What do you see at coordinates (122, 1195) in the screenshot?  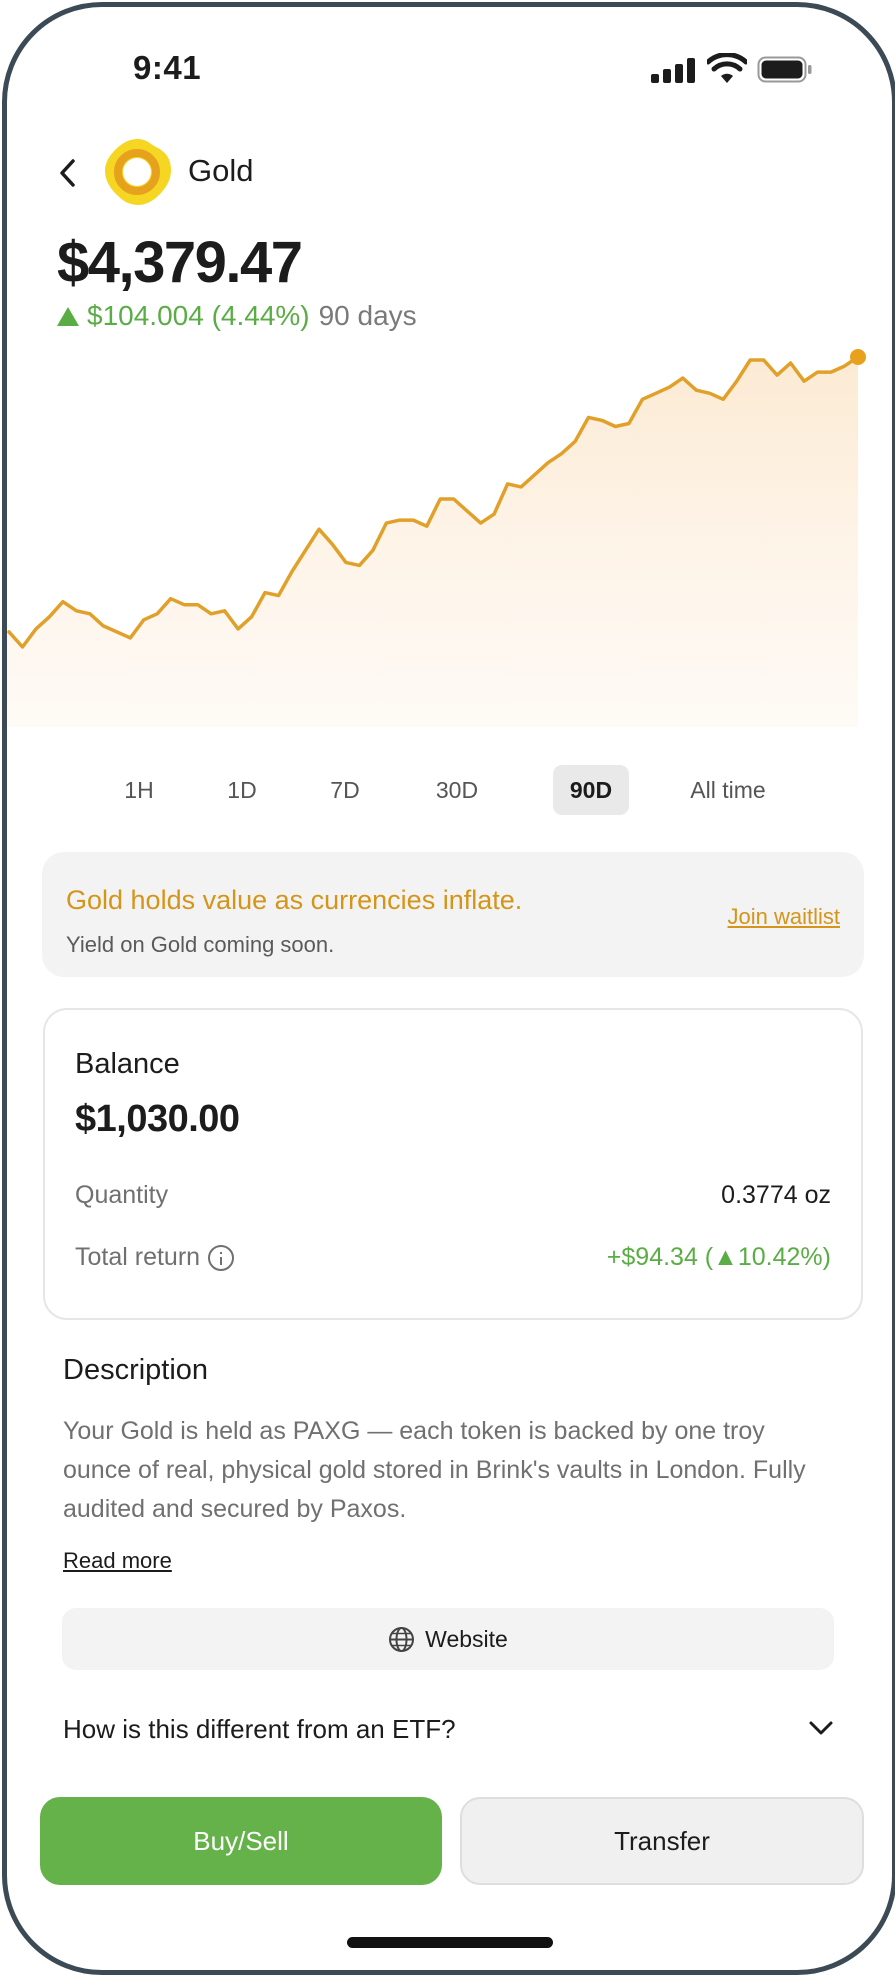 I see `quantity-label: Quantity` at bounding box center [122, 1195].